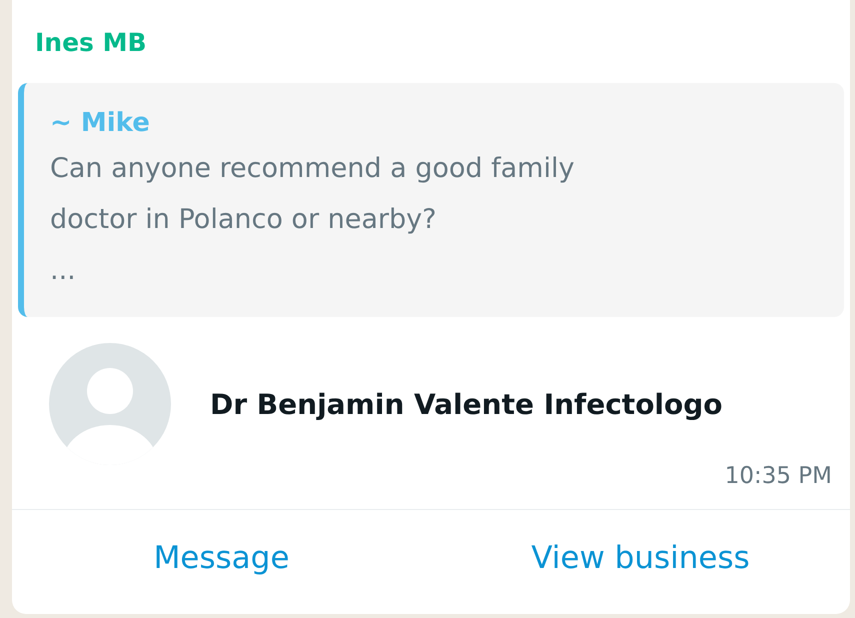 The image size is (855, 618). Describe the element at coordinates (778, 476) in the screenshot. I see `message-time: 10:35 PM` at that location.